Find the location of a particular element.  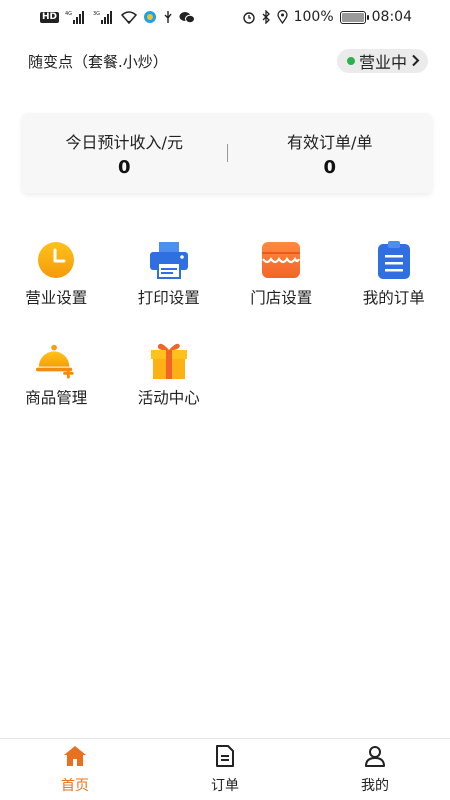

menu-item-store-settings: 门店设置 is located at coordinates (281, 290).